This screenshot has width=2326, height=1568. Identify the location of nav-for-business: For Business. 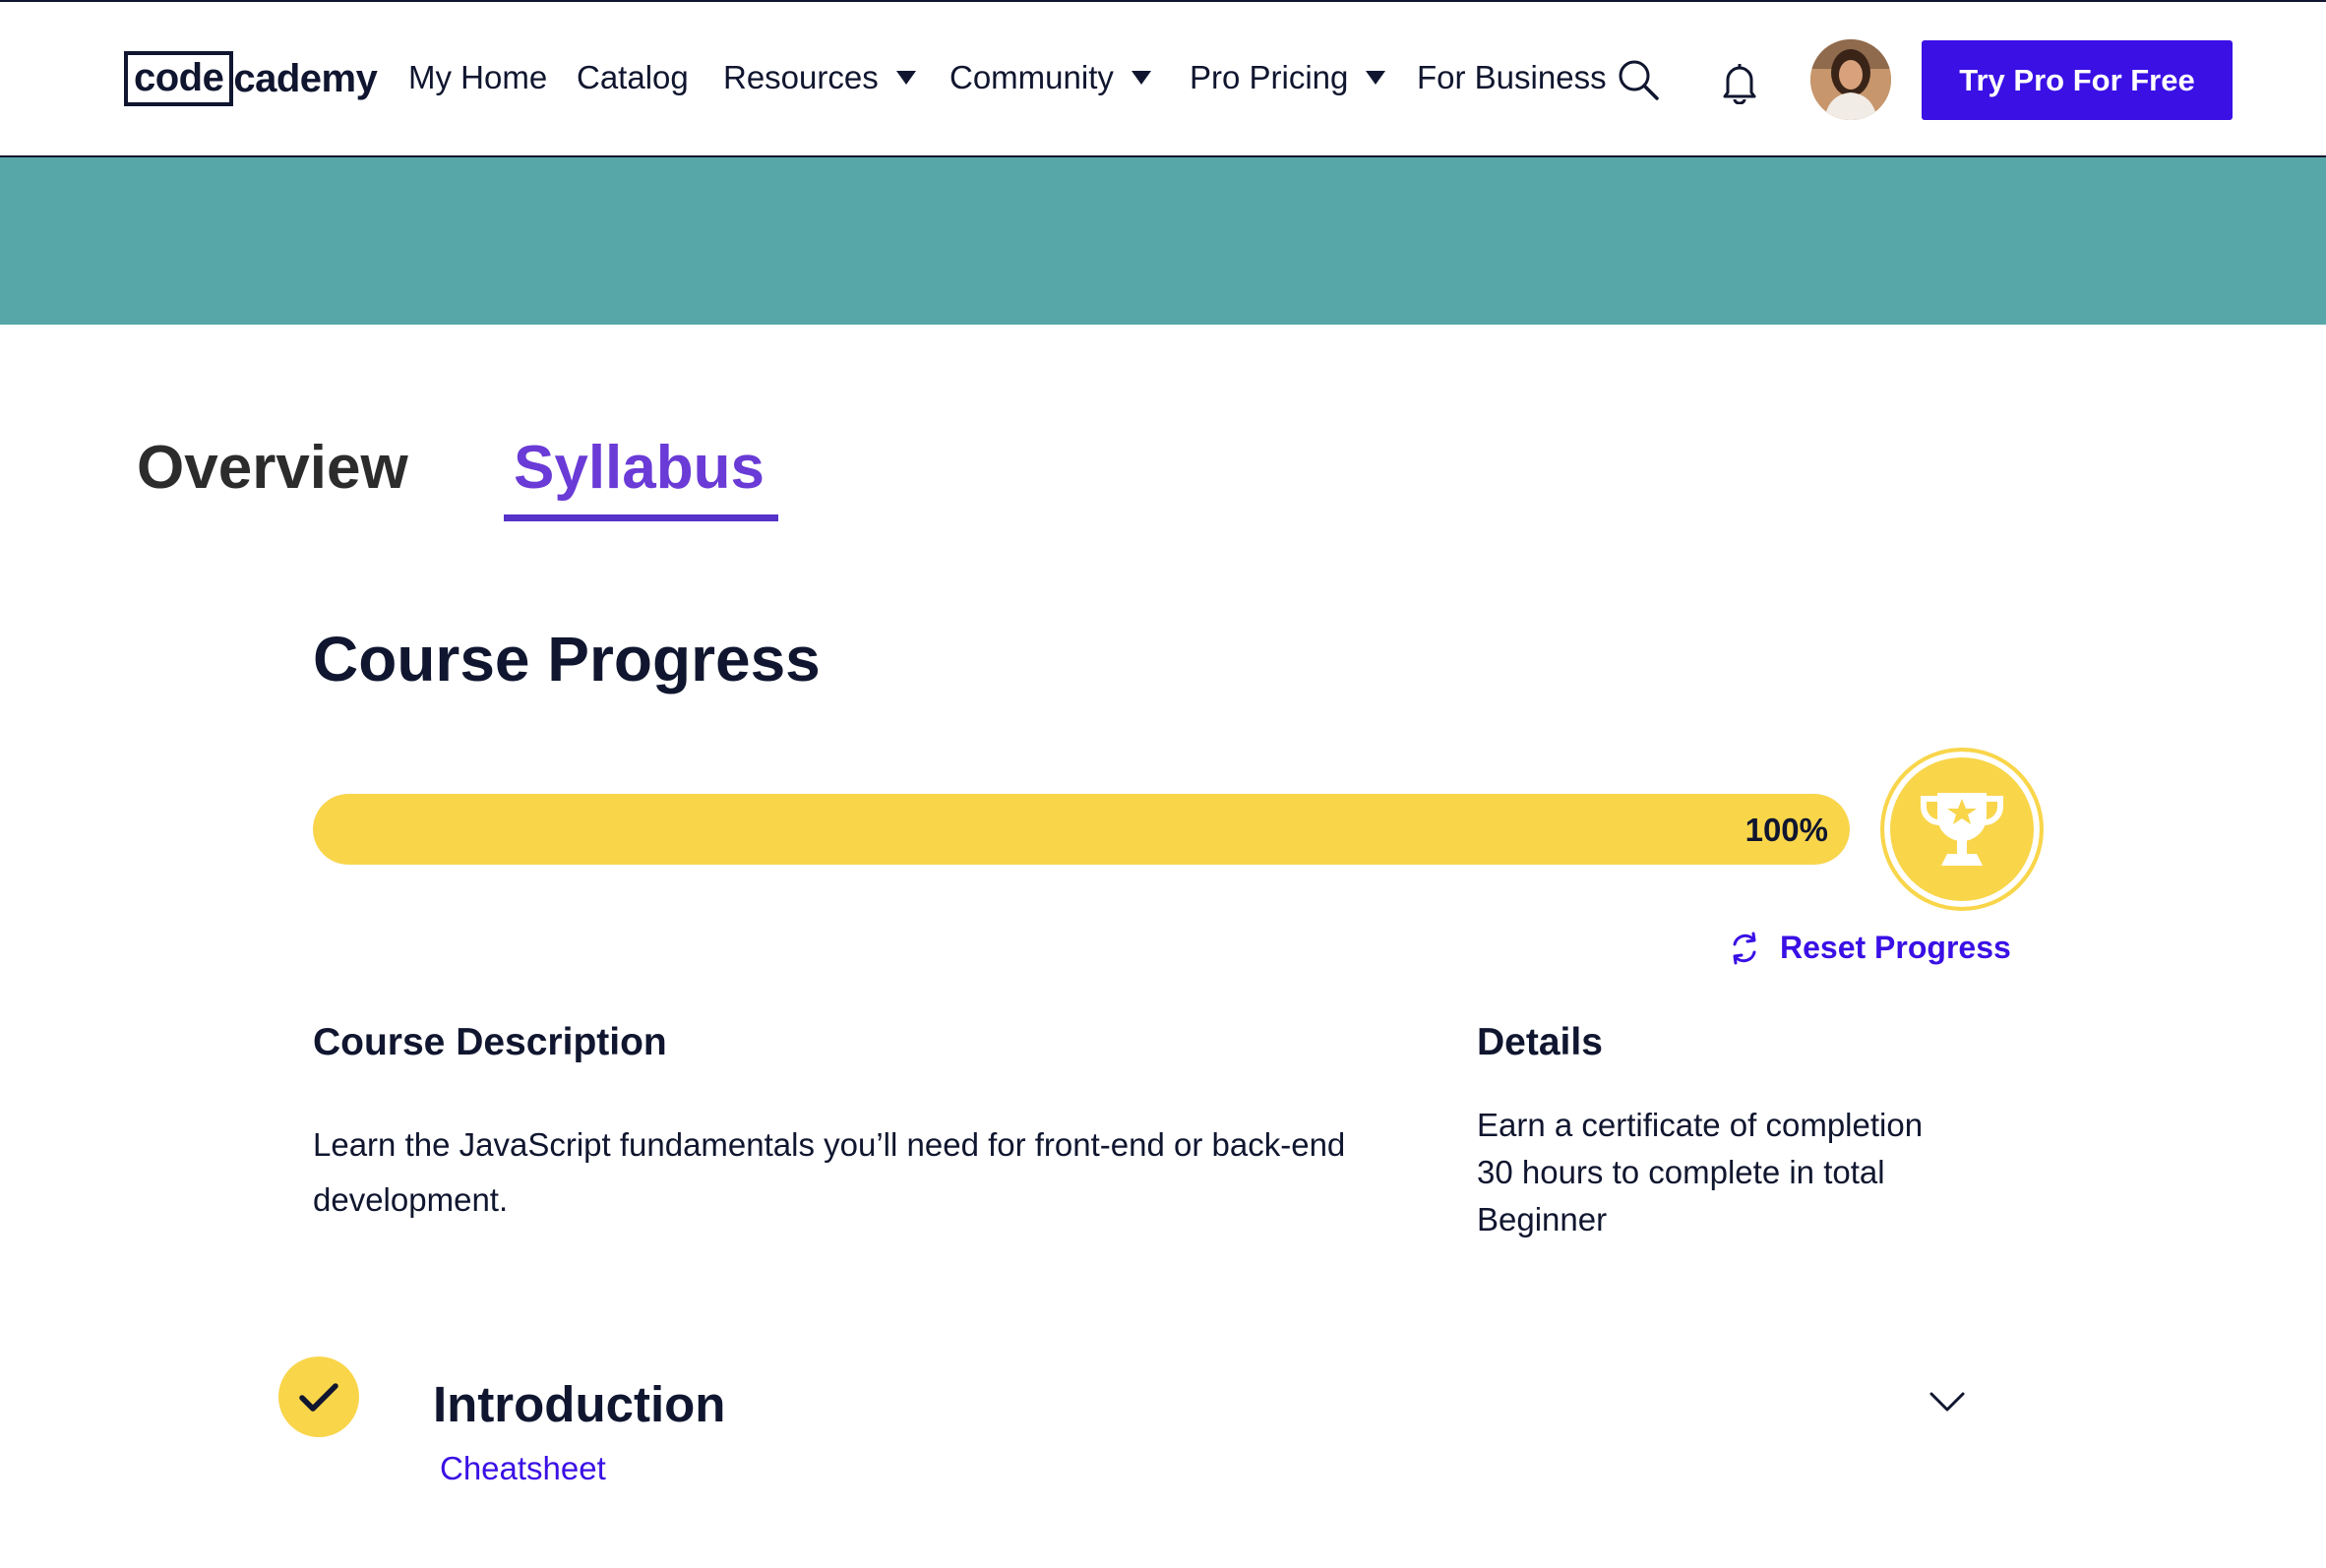
(1512, 77).